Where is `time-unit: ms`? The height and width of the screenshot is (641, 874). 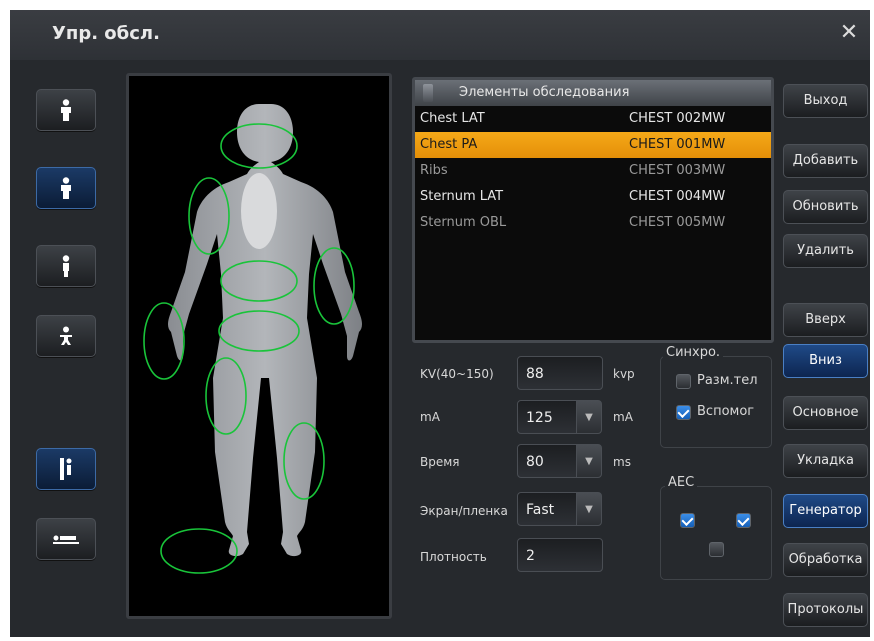 time-unit: ms is located at coordinates (622, 462).